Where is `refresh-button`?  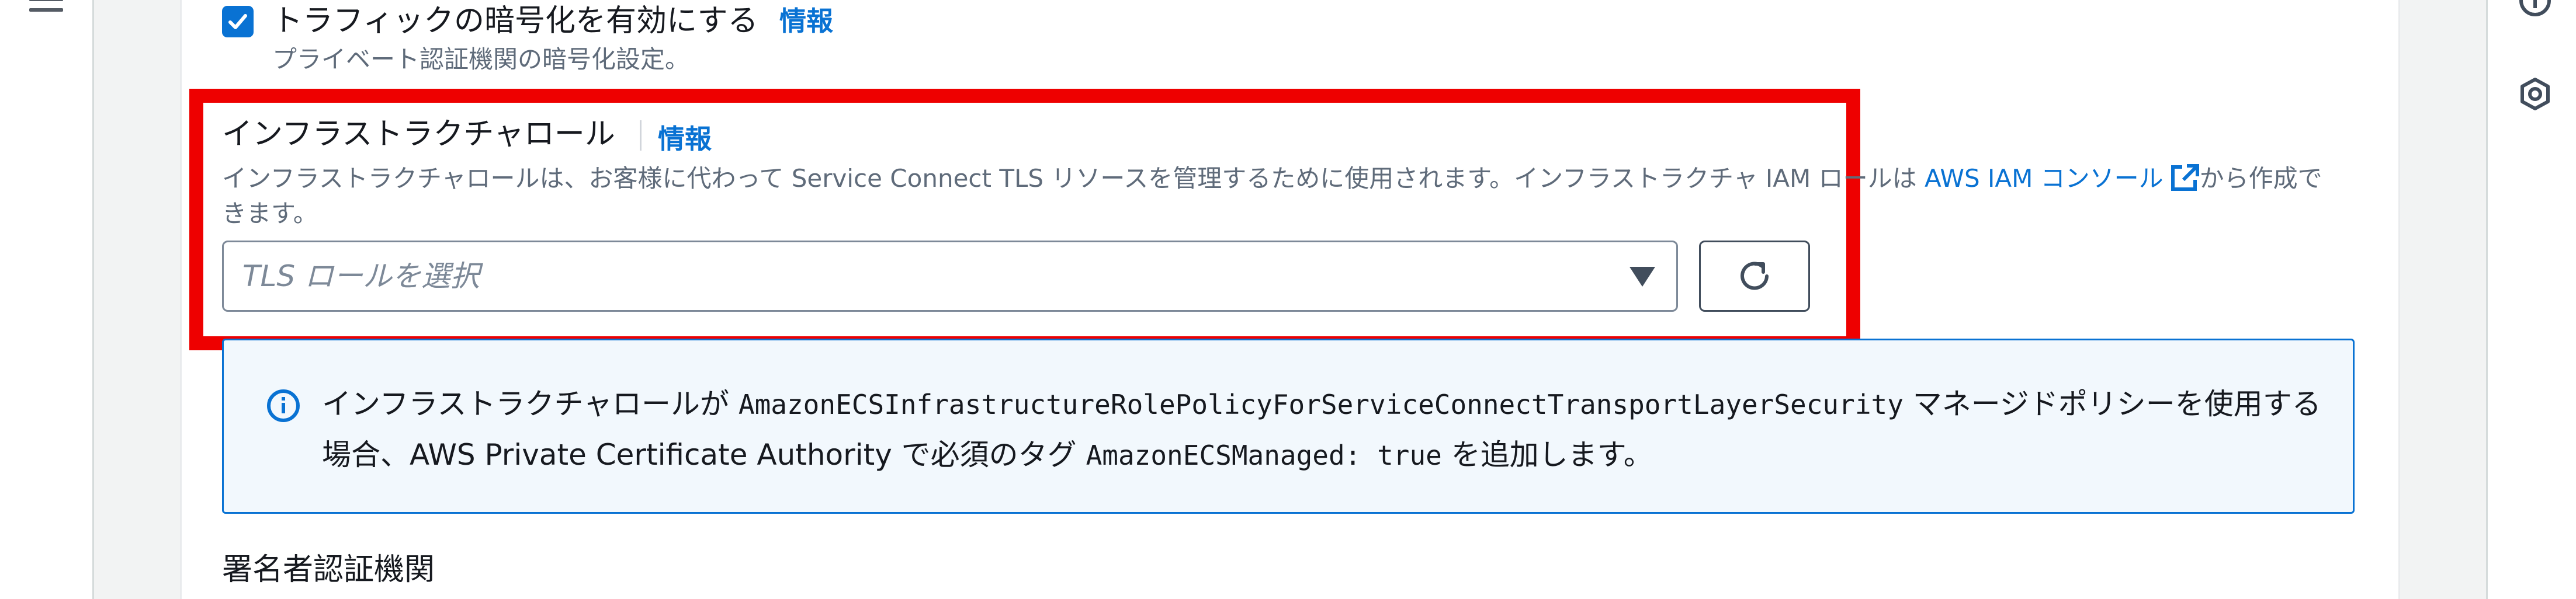 refresh-button is located at coordinates (1755, 277).